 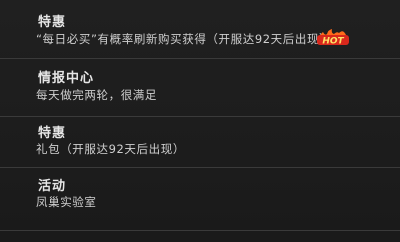 I want to click on section-title: 活动, so click(x=52, y=186).